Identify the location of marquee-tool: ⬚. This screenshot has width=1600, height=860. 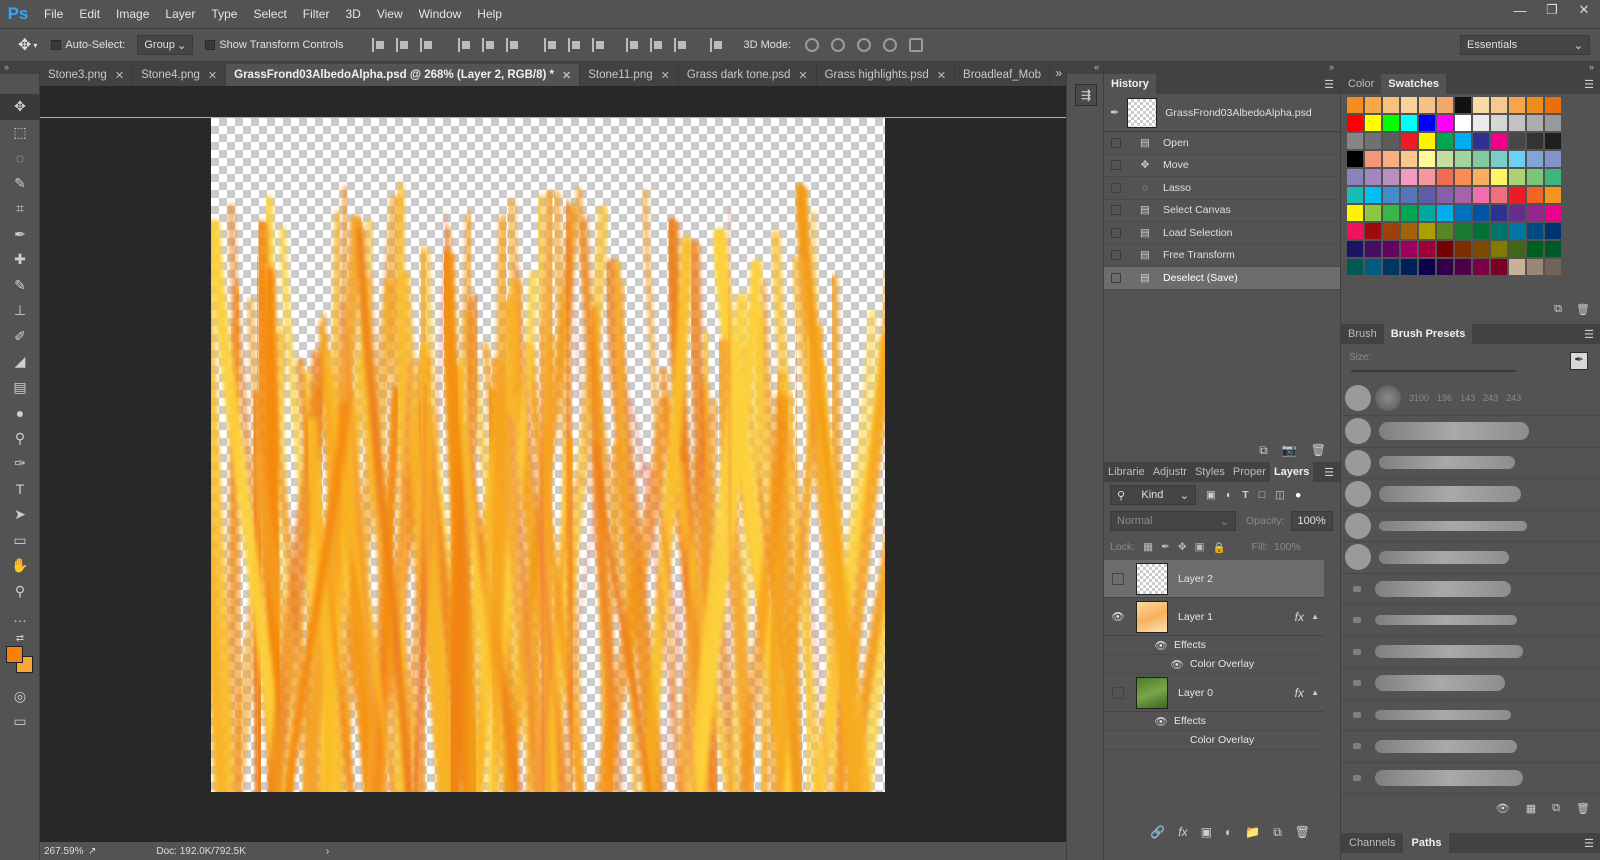
(20, 133).